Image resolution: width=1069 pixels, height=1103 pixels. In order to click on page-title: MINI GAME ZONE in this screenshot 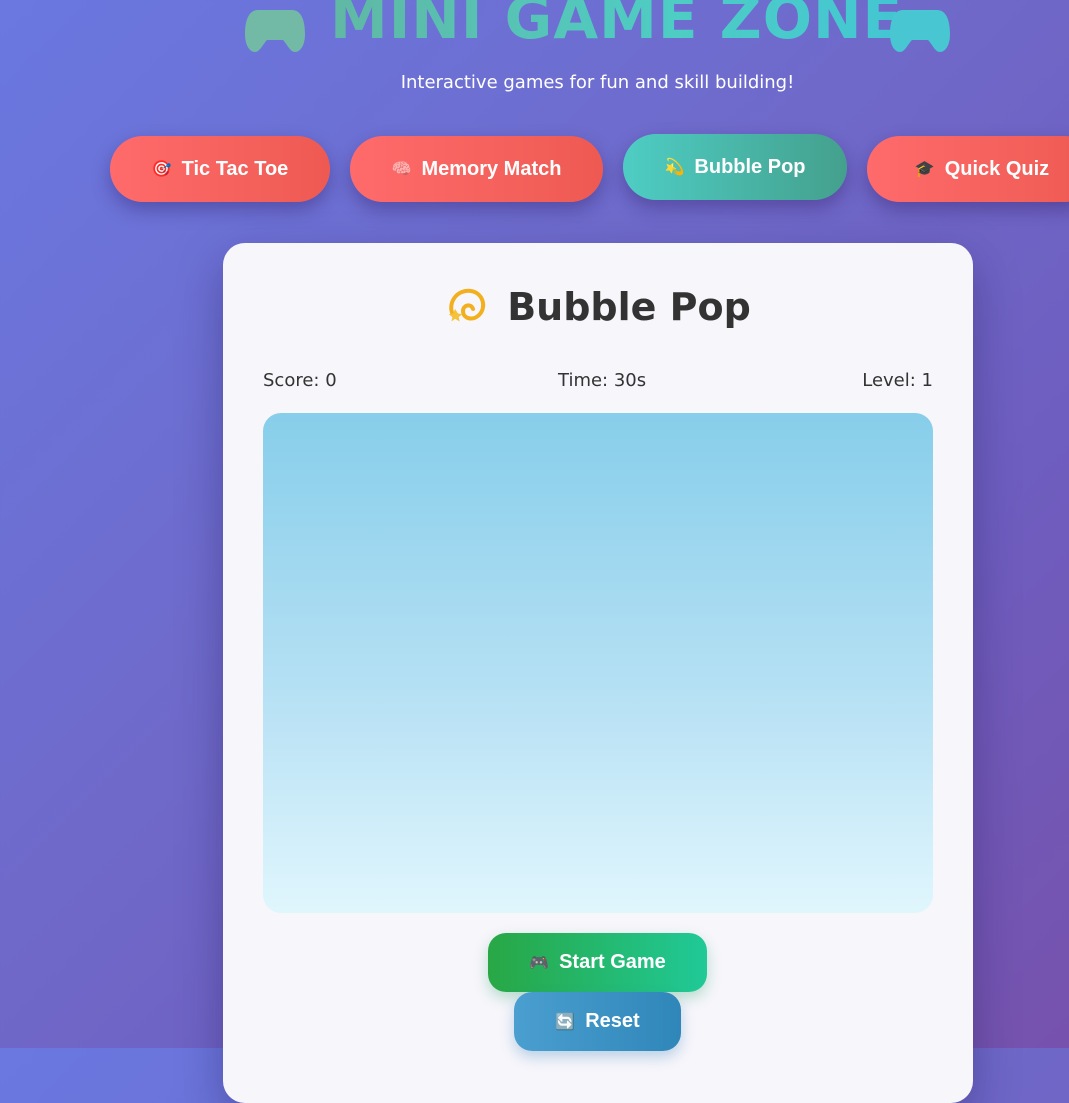, I will do `click(616, 29)`.